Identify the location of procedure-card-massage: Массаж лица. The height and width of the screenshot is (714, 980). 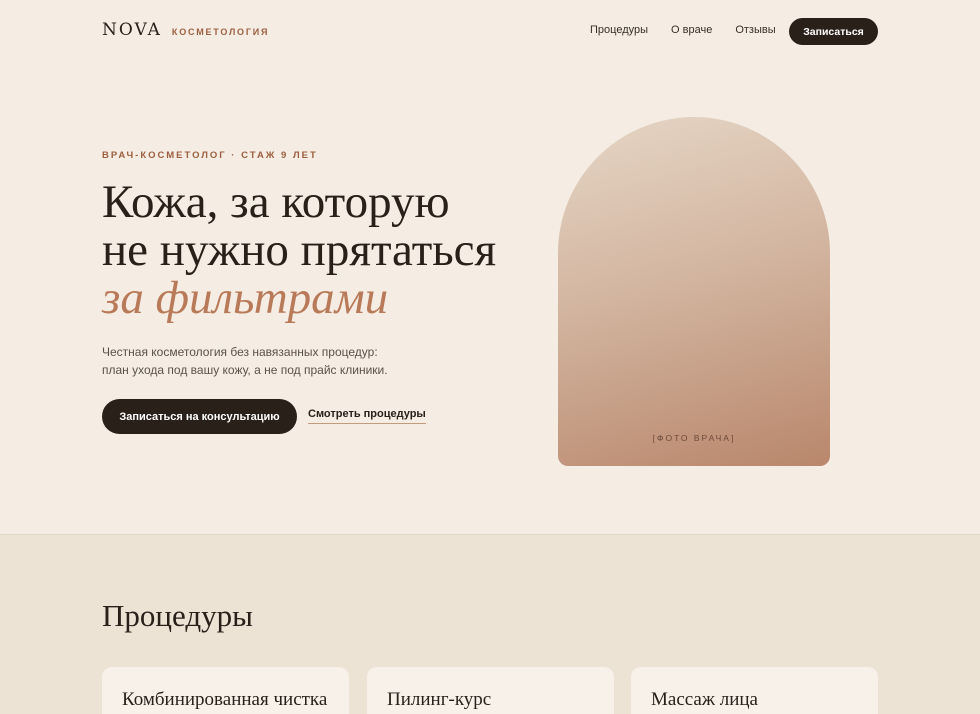
(754, 690).